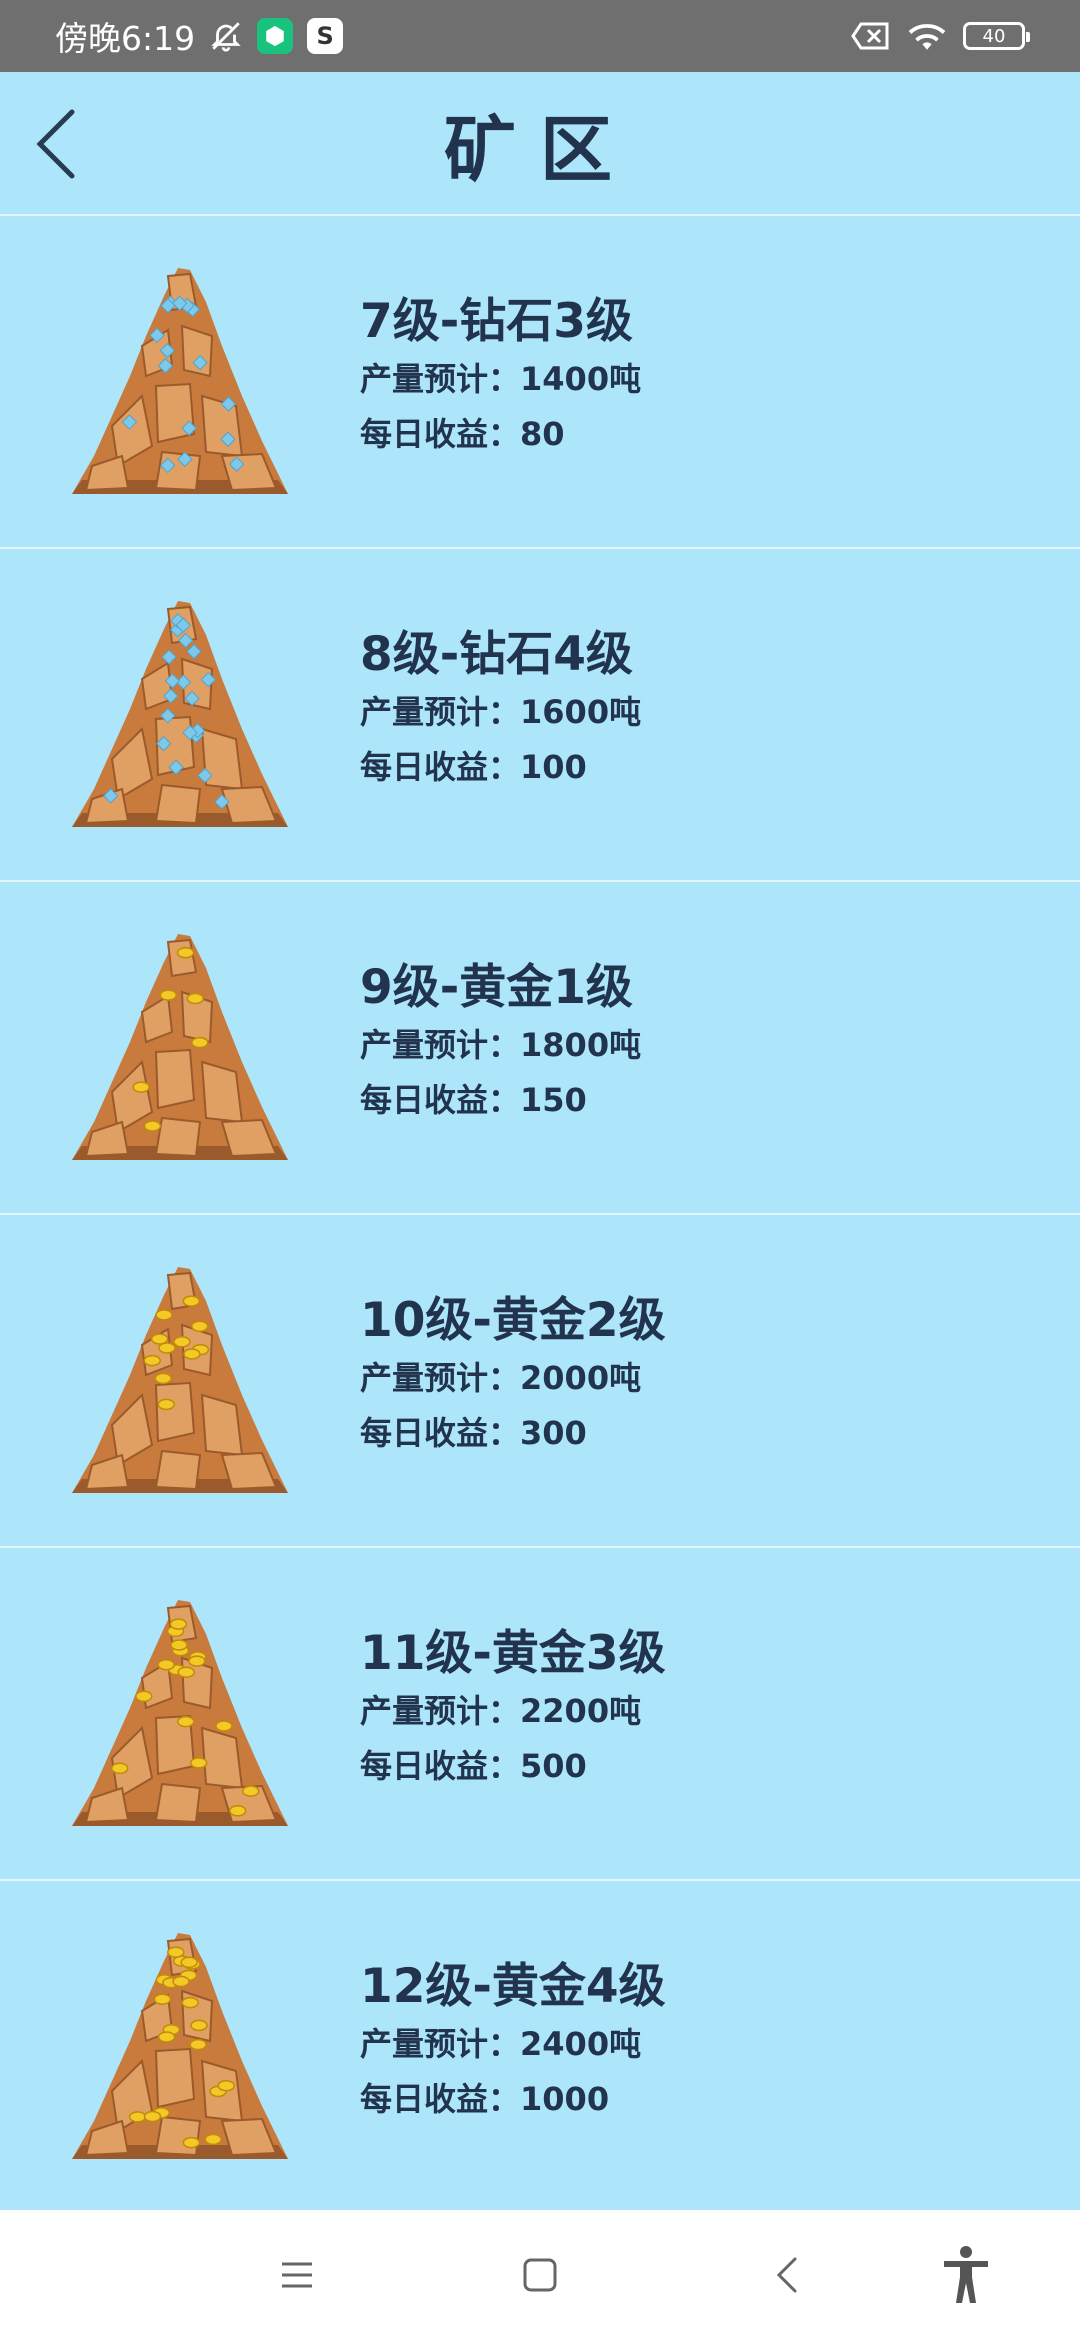 This screenshot has height=2340, width=1080. I want to click on mine-production: 产量预计：2200吨, so click(513, 1711).